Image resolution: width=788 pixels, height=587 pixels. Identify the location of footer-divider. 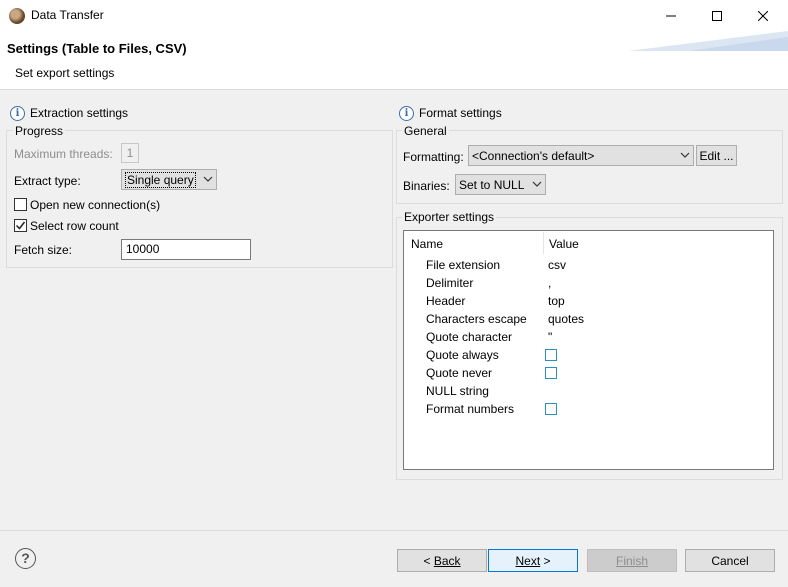
(394, 530).